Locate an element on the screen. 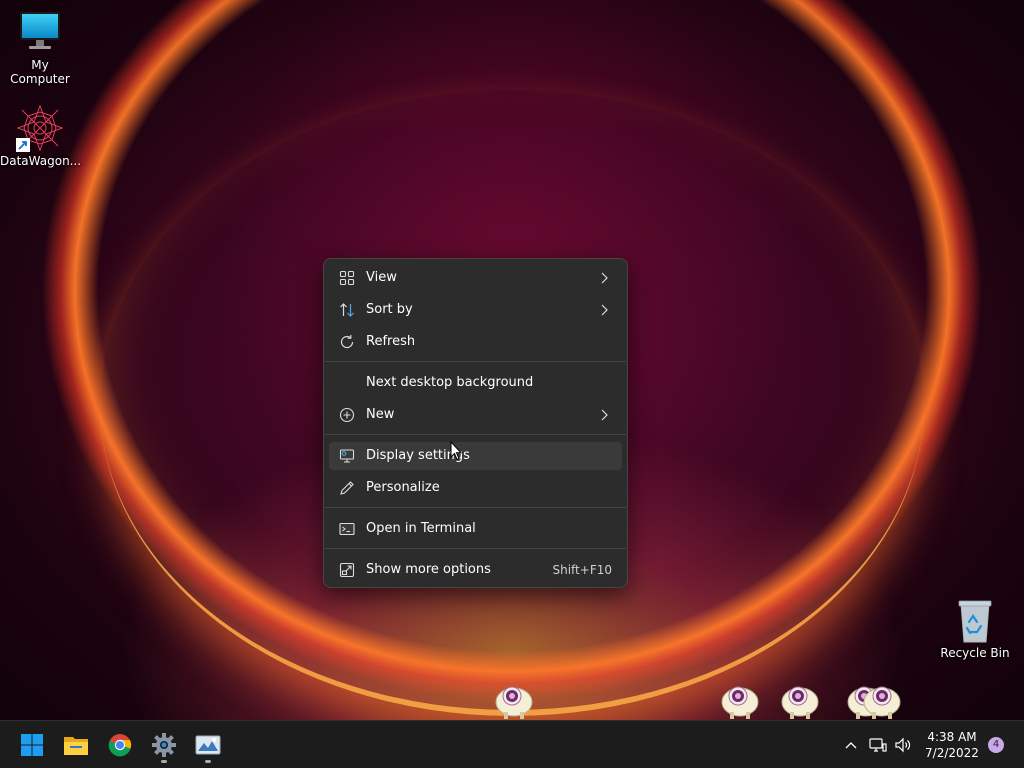 The width and height of the screenshot is (1024, 768). desktop-icon-my-computer: My Computer is located at coordinates (40, 47).